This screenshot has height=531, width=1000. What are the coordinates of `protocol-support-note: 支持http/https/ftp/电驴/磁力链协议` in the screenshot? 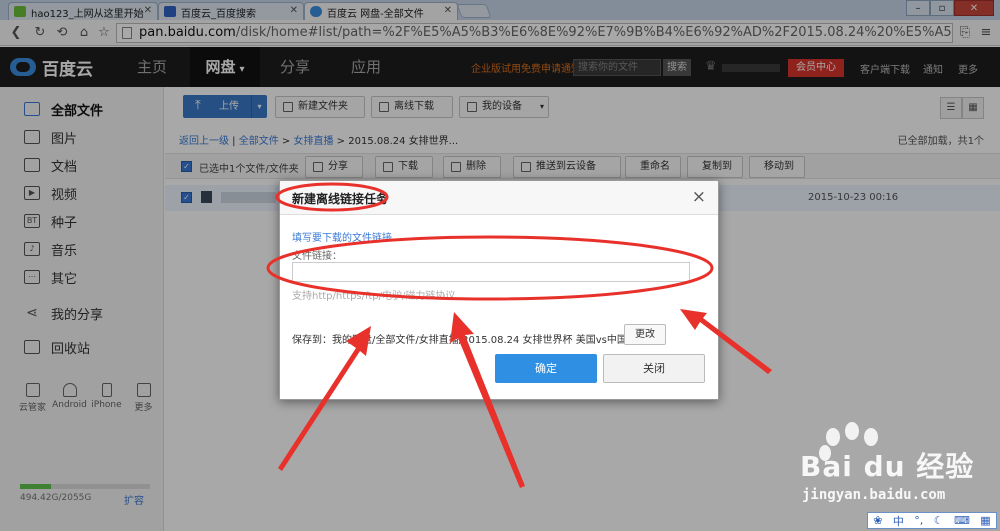 It's located at (374, 296).